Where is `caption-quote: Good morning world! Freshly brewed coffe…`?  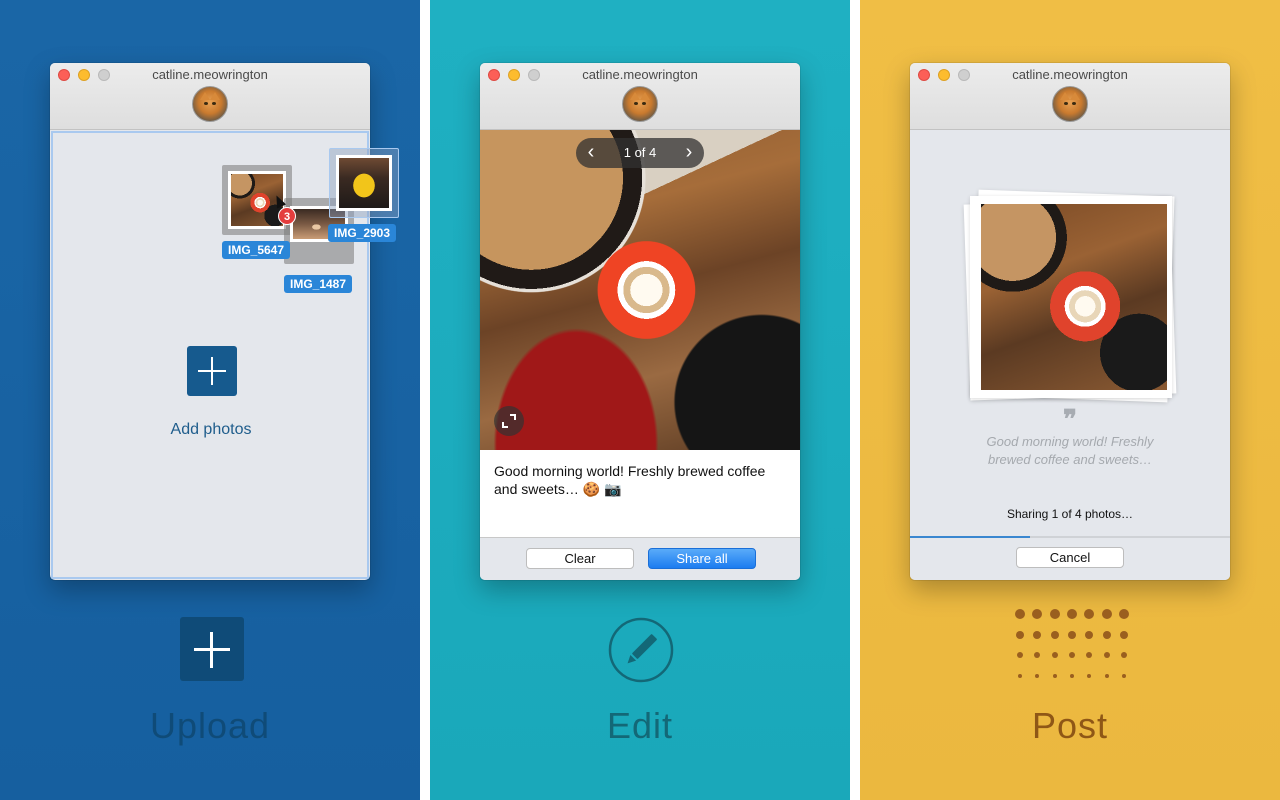
caption-quote: Good morning world! Freshly brewed coffe… is located at coordinates (1070, 450).